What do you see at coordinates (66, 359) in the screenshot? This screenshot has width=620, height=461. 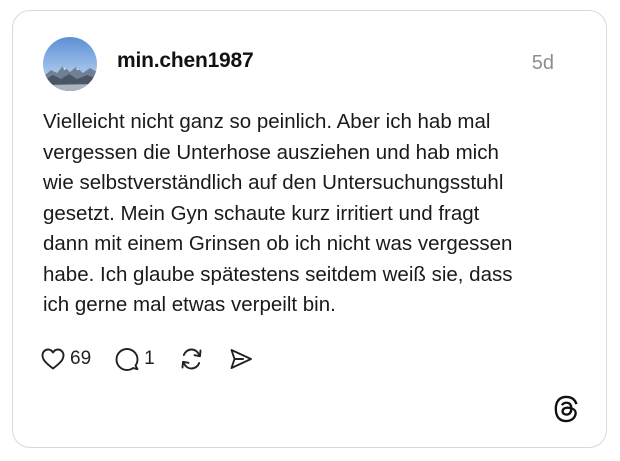 I see `like-button: 69` at bounding box center [66, 359].